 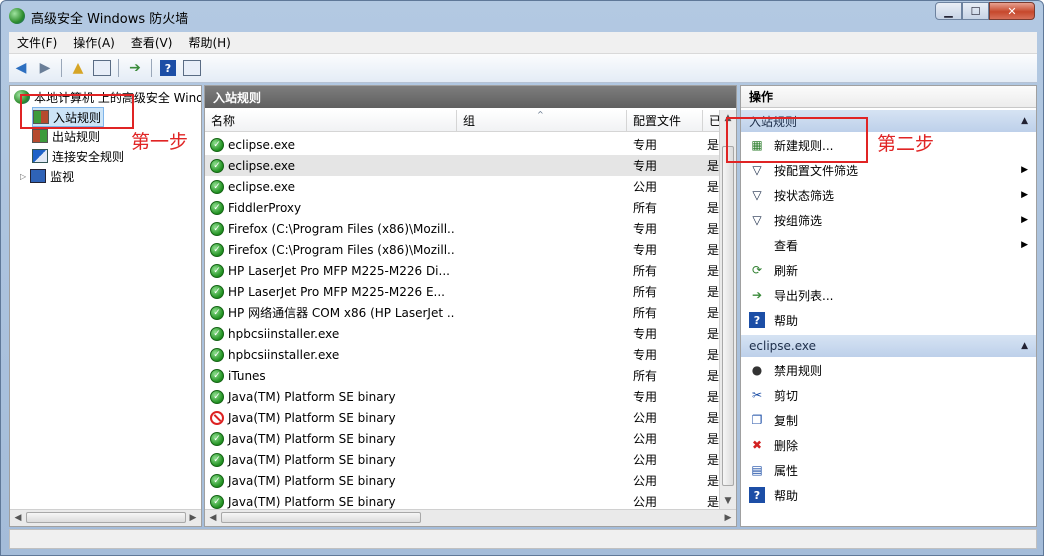 What do you see at coordinates (217, 417) in the screenshot?
I see `block-rule-icon` at bounding box center [217, 417].